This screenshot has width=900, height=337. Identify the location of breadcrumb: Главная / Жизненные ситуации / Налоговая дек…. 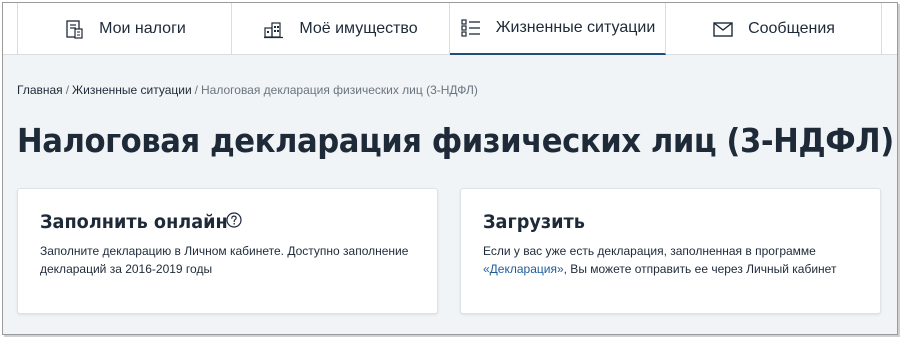
(247, 90).